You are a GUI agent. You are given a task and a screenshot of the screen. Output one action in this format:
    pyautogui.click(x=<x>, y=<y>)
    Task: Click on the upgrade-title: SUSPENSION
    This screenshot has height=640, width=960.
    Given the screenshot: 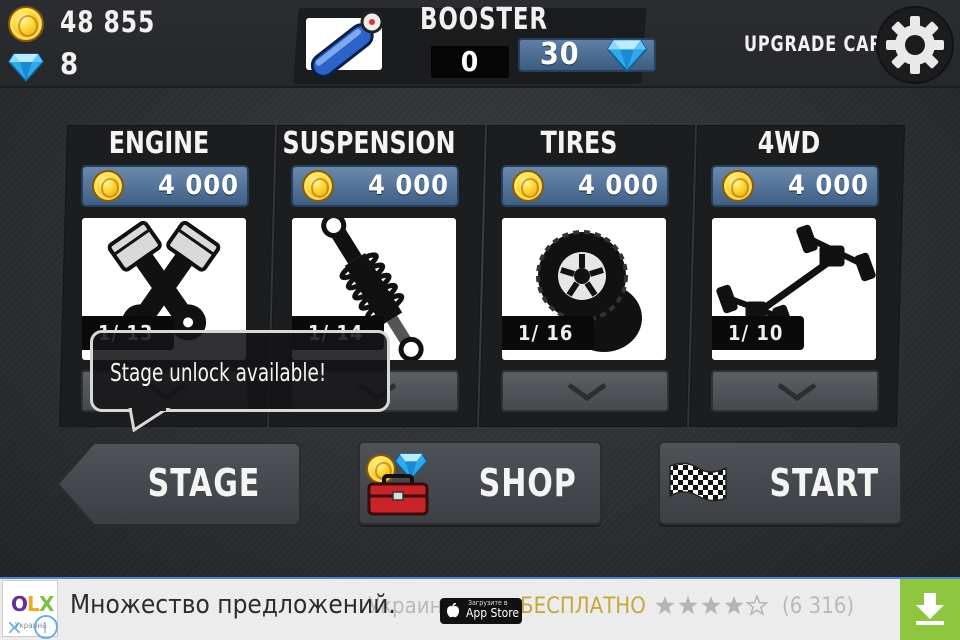 What is the action you would take?
    pyautogui.click(x=369, y=143)
    